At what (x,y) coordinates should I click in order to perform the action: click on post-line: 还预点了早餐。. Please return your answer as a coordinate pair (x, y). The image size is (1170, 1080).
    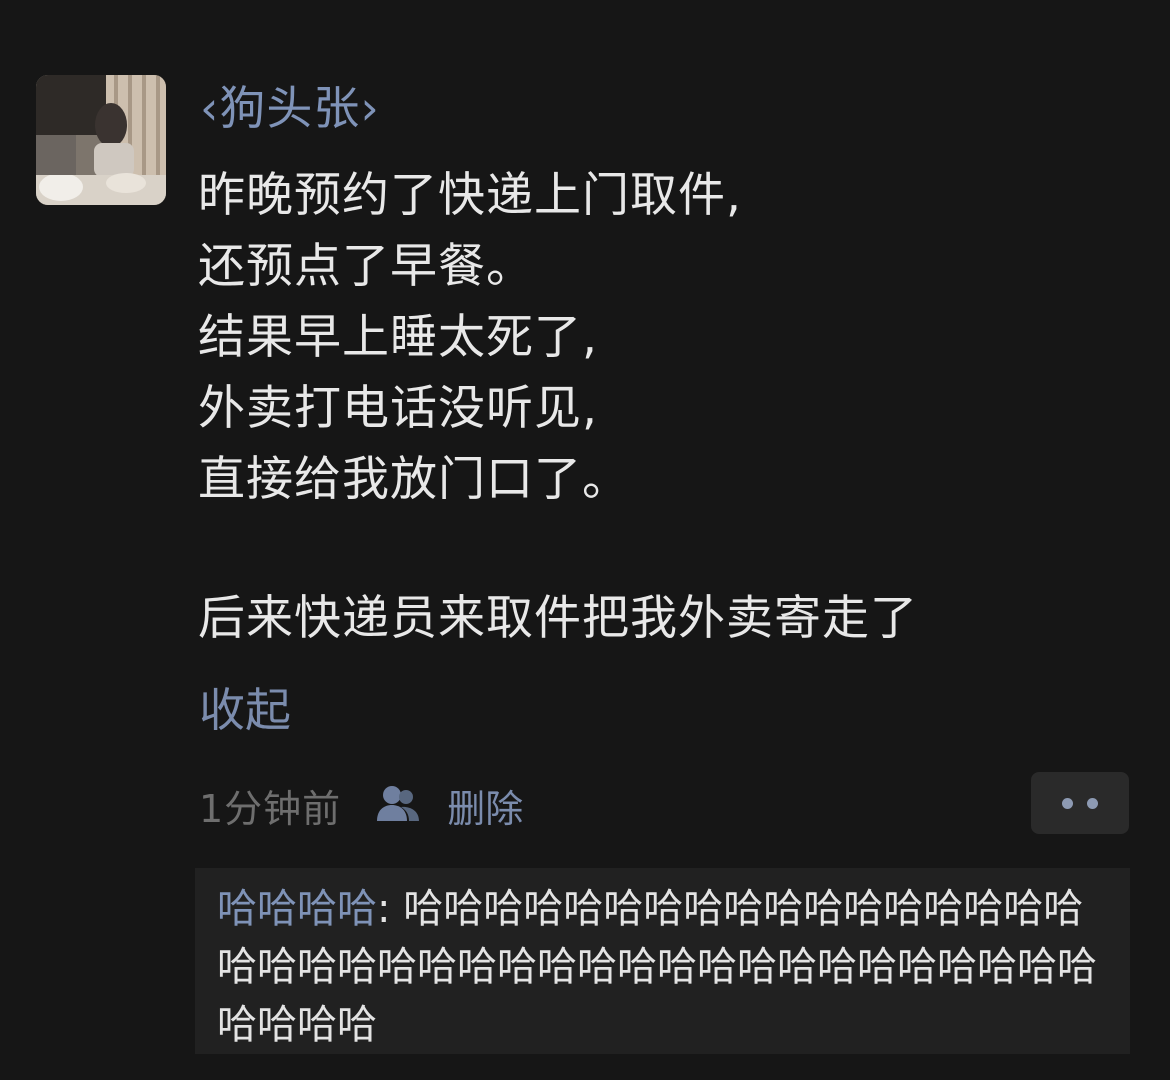
    Looking at the image, I should click on (366, 266).